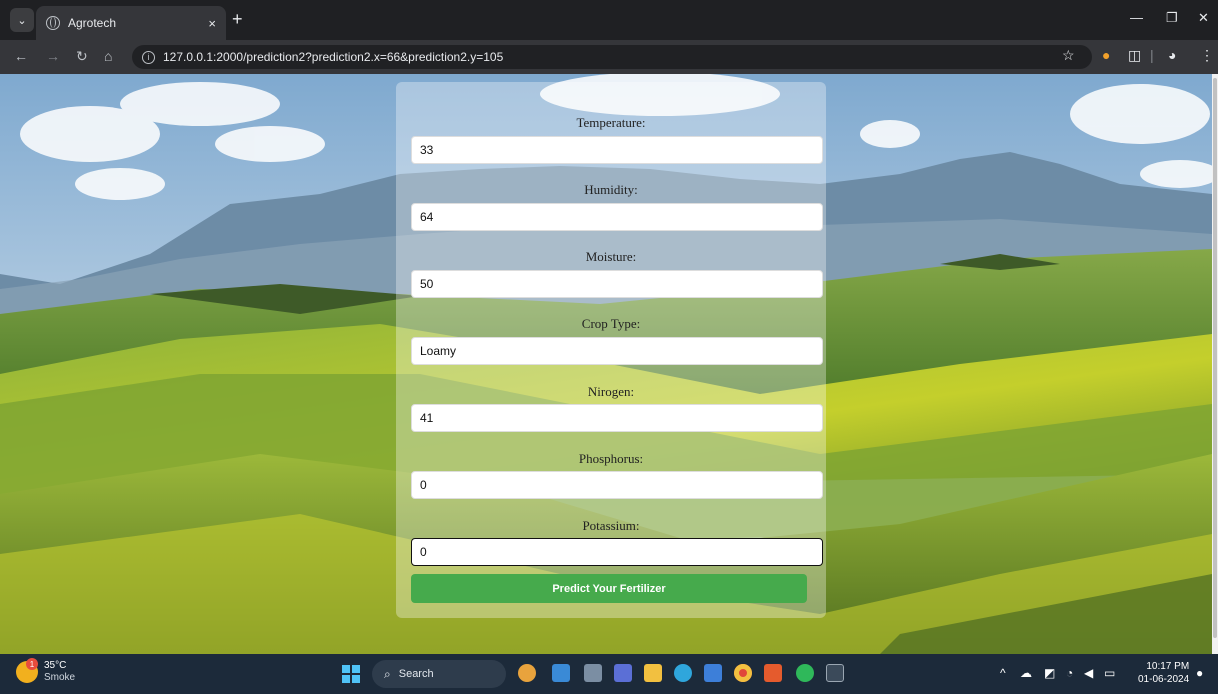 Image resolution: width=1218 pixels, height=694 pixels. What do you see at coordinates (743, 673) in the screenshot?
I see `chrome-icon` at bounding box center [743, 673].